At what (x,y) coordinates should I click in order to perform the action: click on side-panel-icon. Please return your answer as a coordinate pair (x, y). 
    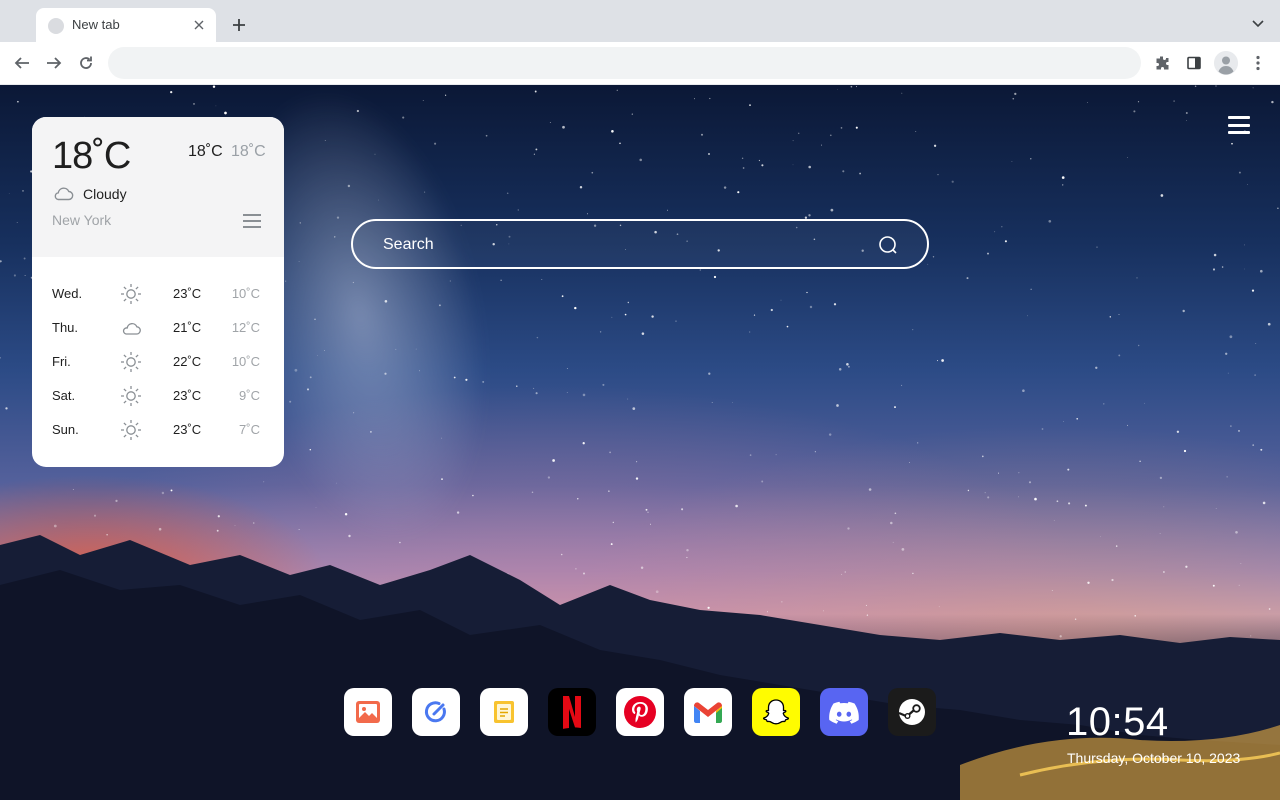
    Looking at the image, I should click on (1194, 63).